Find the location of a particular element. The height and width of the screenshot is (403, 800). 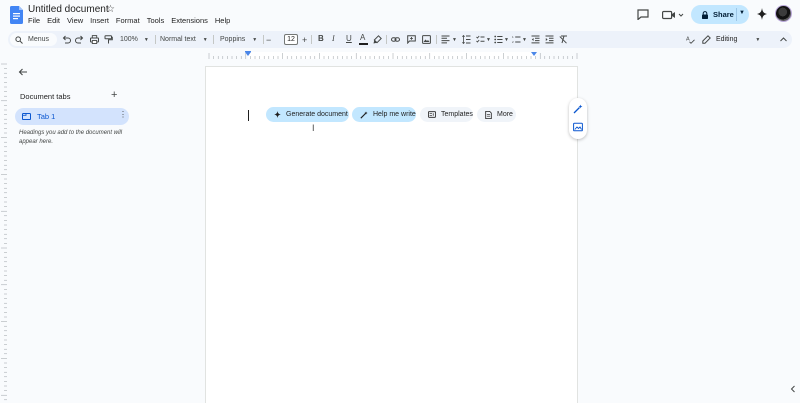

menu-file: File is located at coordinates (34, 20).